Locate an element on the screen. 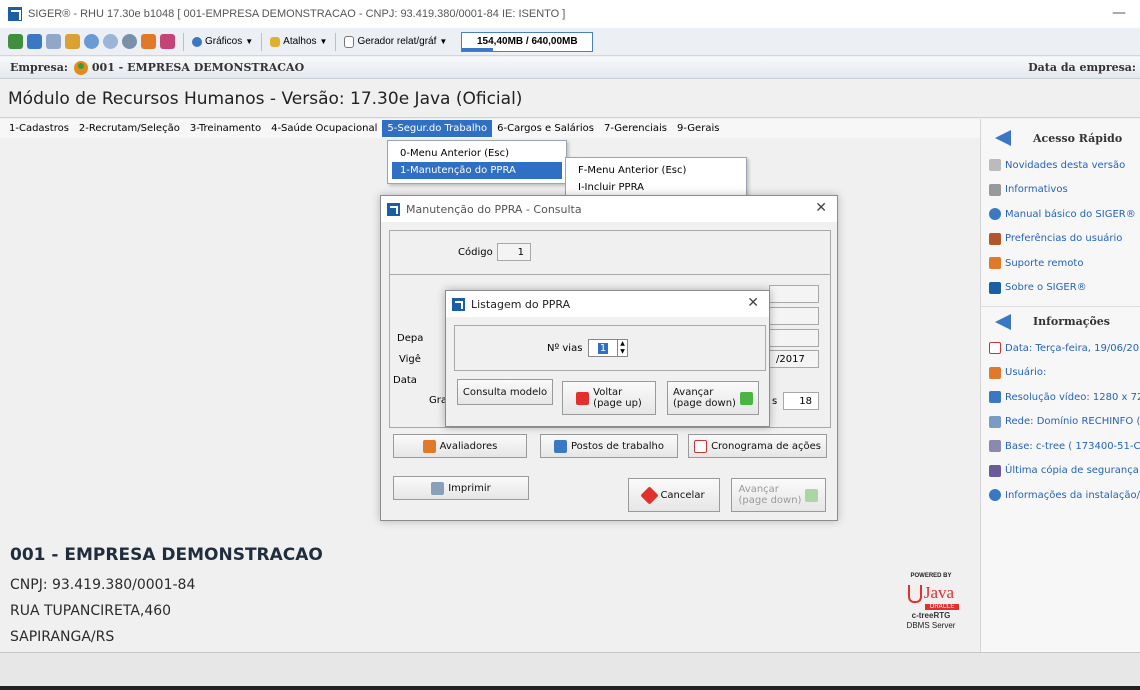  cancel-x-icon is located at coordinates (650, 495).